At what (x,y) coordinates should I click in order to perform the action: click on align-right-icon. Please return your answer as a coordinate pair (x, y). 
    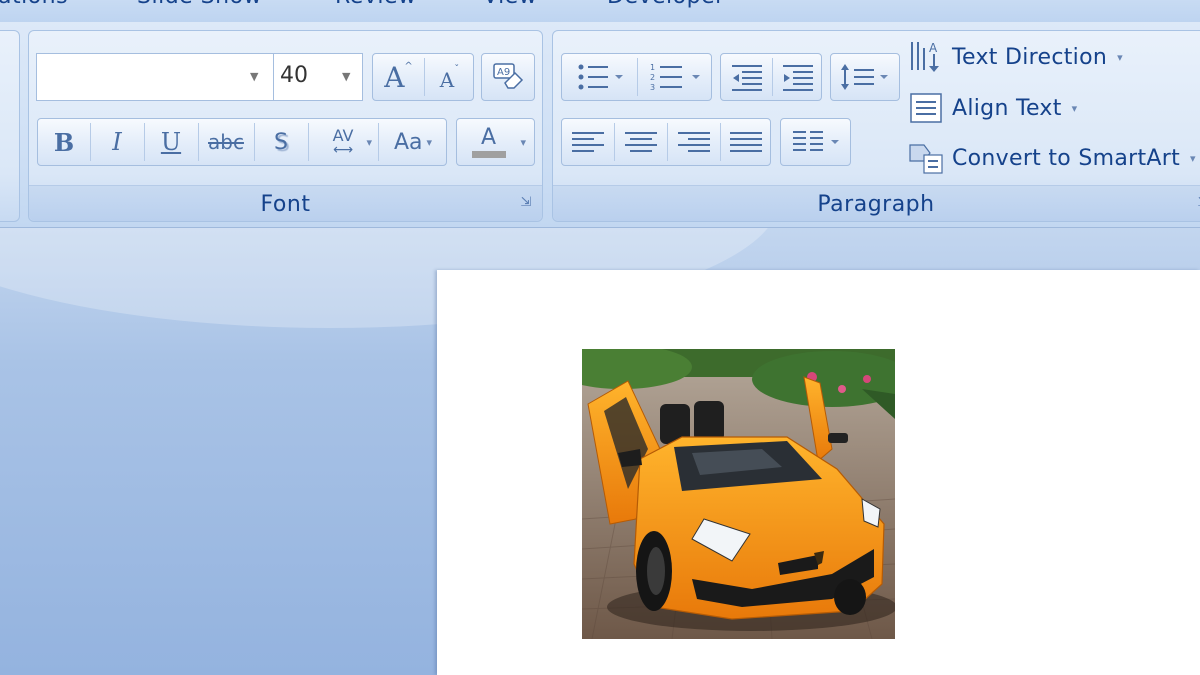
    Looking at the image, I should click on (693, 142).